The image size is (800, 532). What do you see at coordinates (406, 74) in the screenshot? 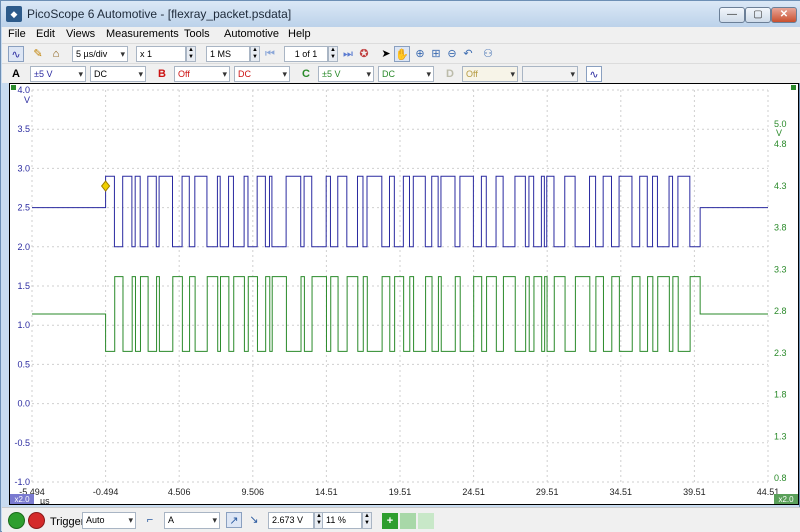
I see `channel-c-coupling: DC` at bounding box center [406, 74].